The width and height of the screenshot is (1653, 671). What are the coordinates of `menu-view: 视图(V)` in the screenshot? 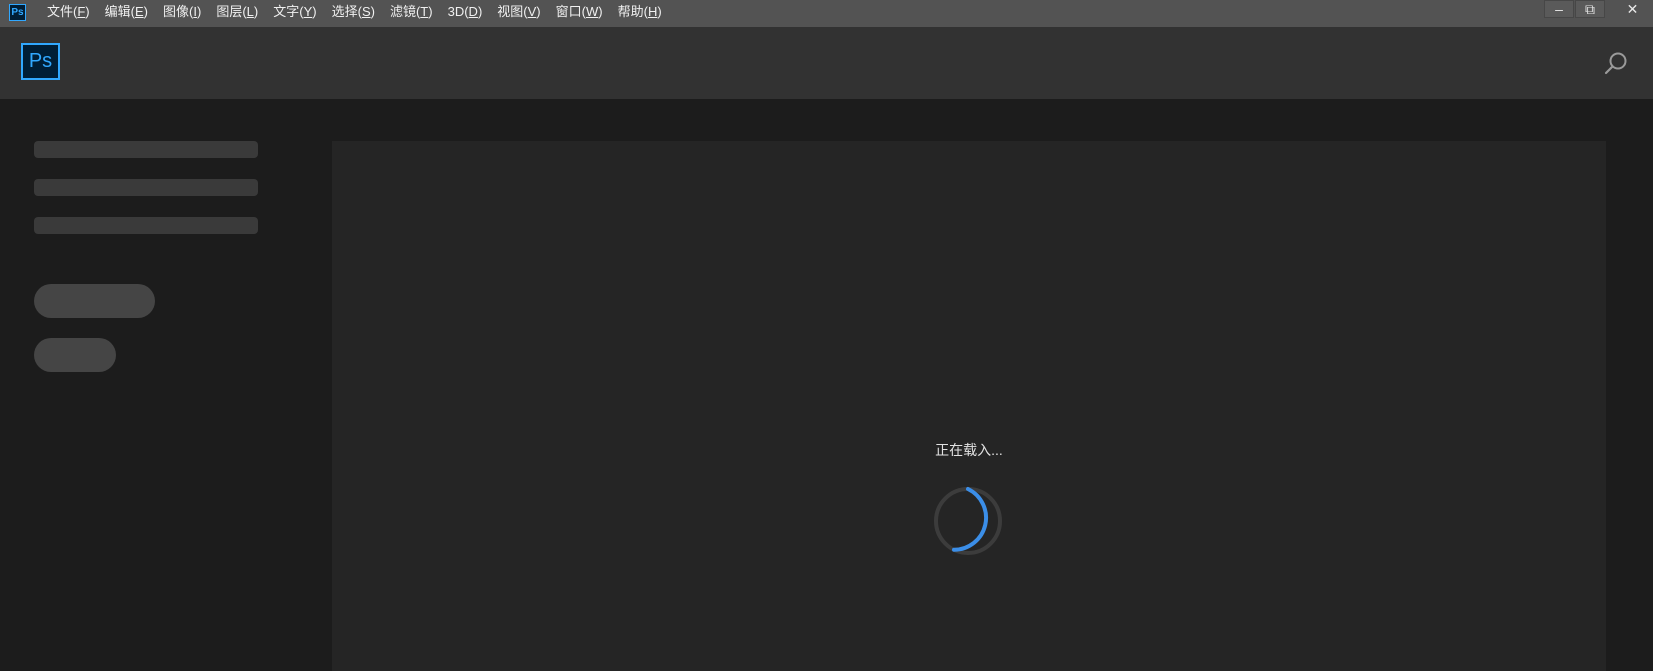 It's located at (518, 13).